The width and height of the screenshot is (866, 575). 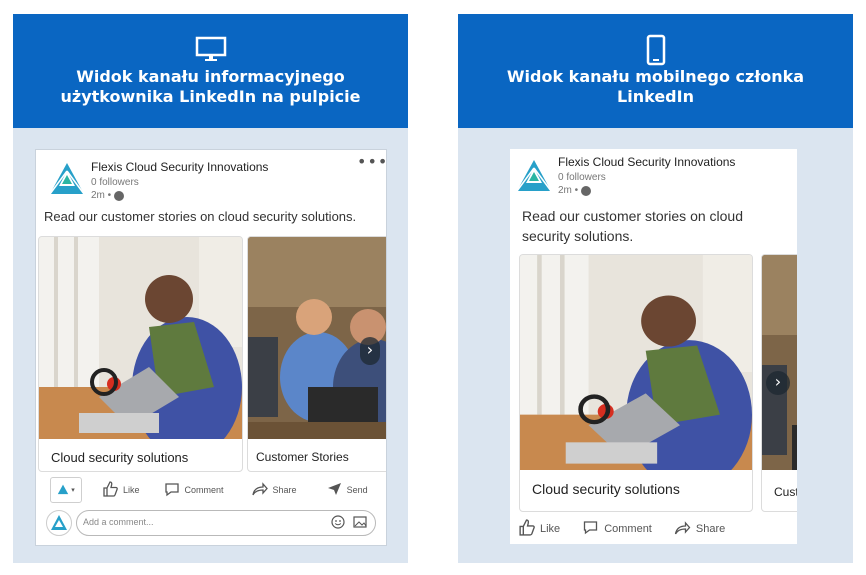 What do you see at coordinates (655, 86) in the screenshot?
I see `banner-title: Widok kanału mobilnego członka LinkedIn` at bounding box center [655, 86].